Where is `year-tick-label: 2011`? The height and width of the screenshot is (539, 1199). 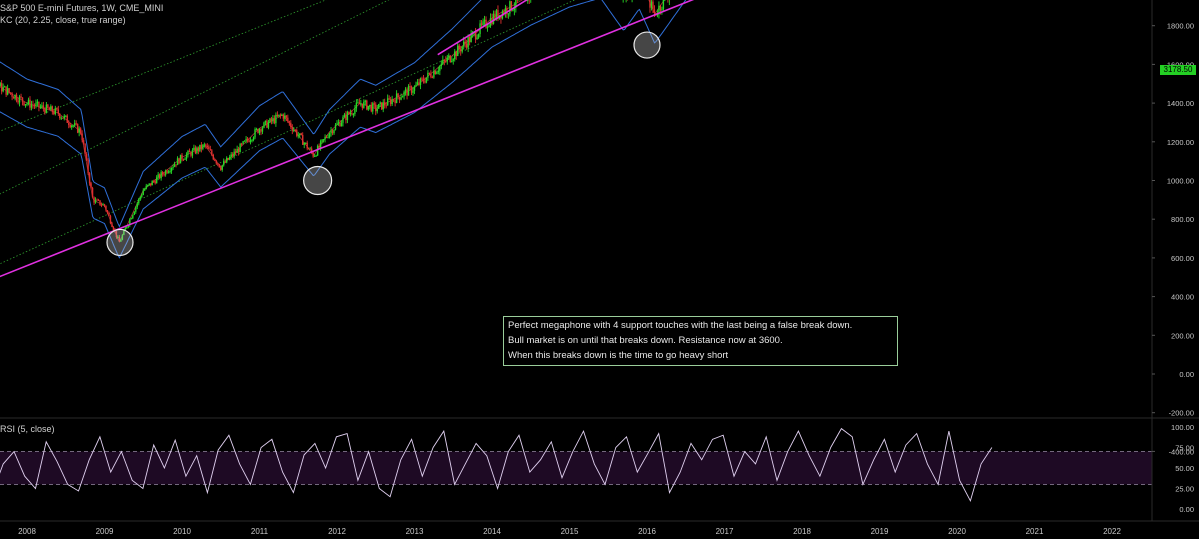
year-tick-label: 2011 is located at coordinates (260, 531).